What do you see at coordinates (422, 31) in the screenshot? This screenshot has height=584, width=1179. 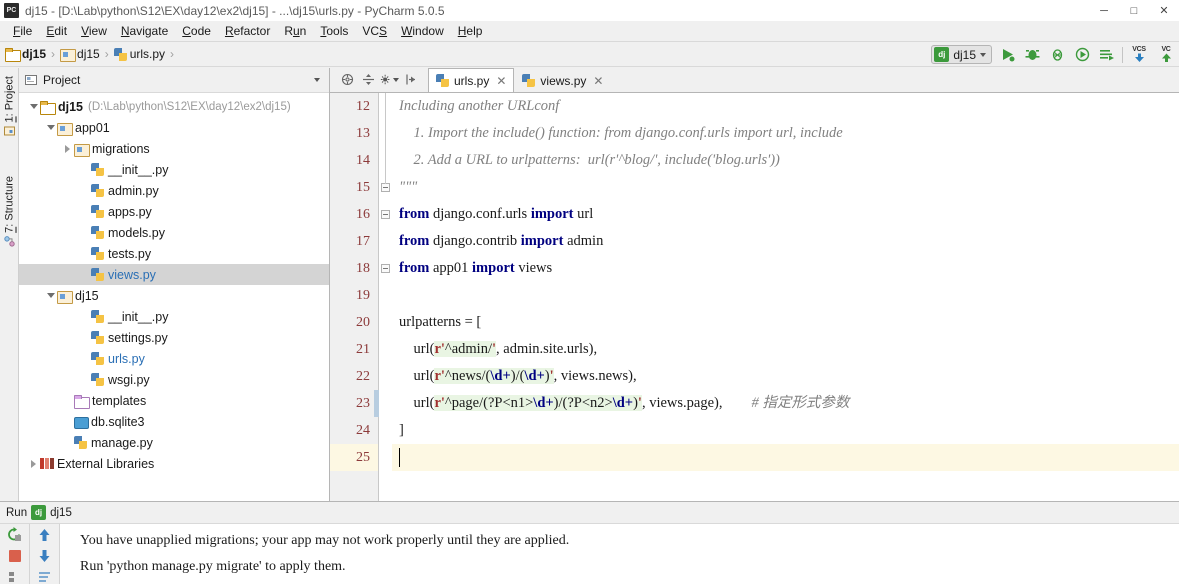 I see `menu-window: Window` at bounding box center [422, 31].